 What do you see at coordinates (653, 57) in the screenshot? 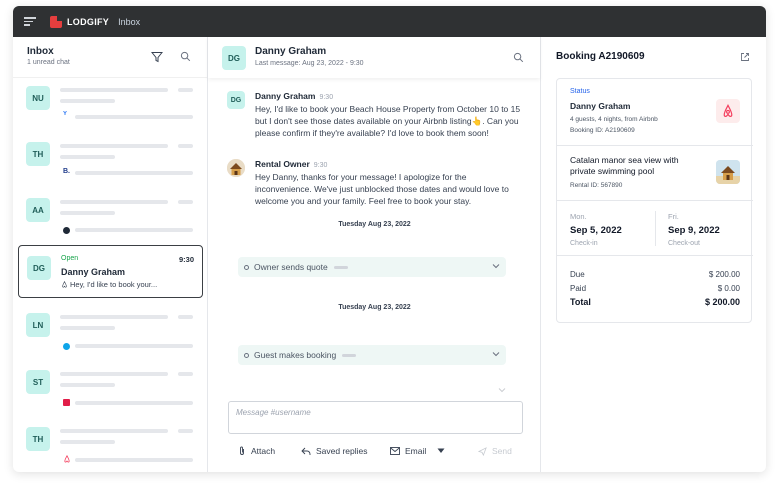
I see `booking-header: Booking A2190609` at bounding box center [653, 57].